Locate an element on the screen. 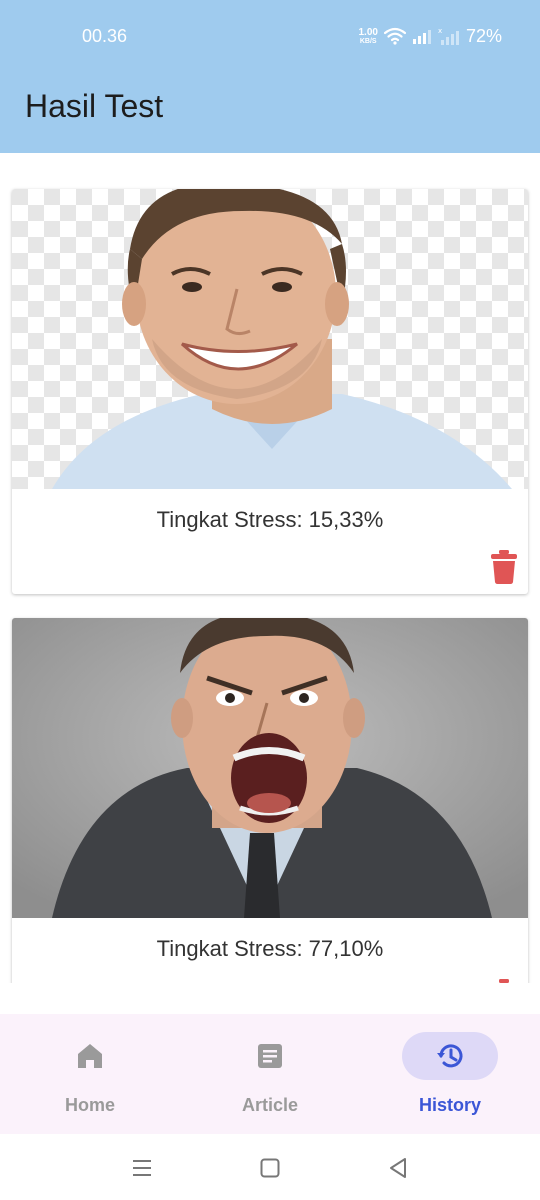 The width and height of the screenshot is (540, 1200). stress-level-text: Tingkat Stress: 15,33% is located at coordinates (270, 519).